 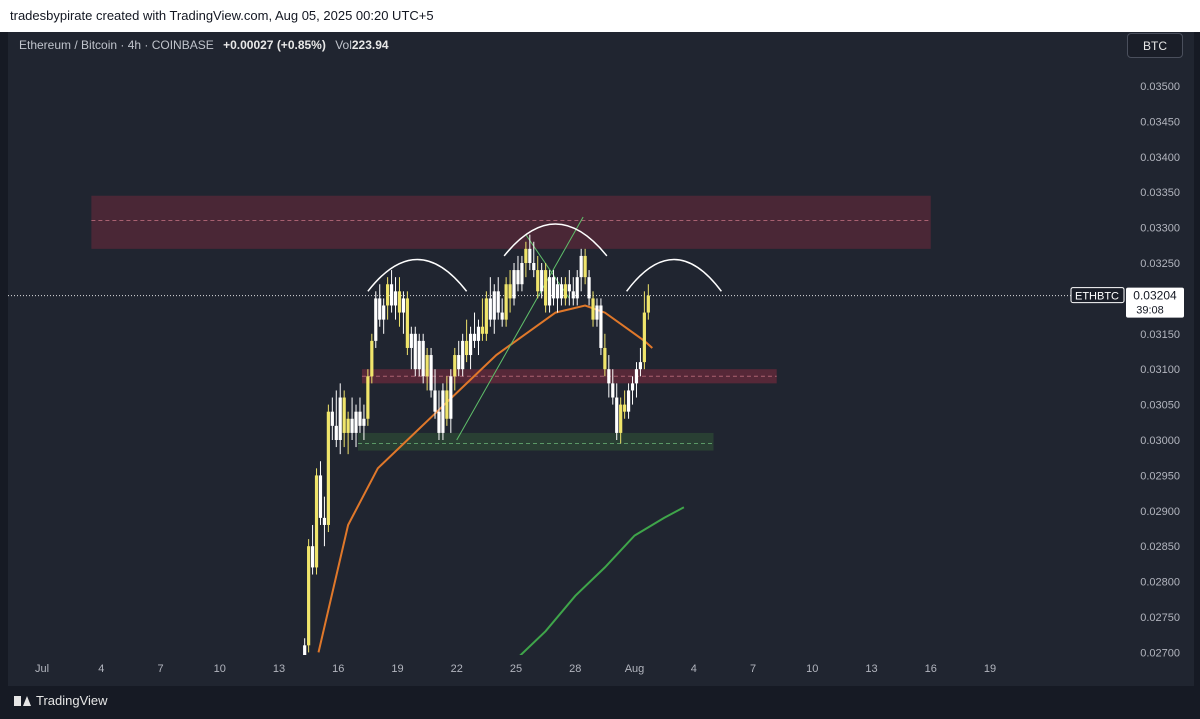 I want to click on y-tick-label: 0.03000, so click(x=1160, y=441).